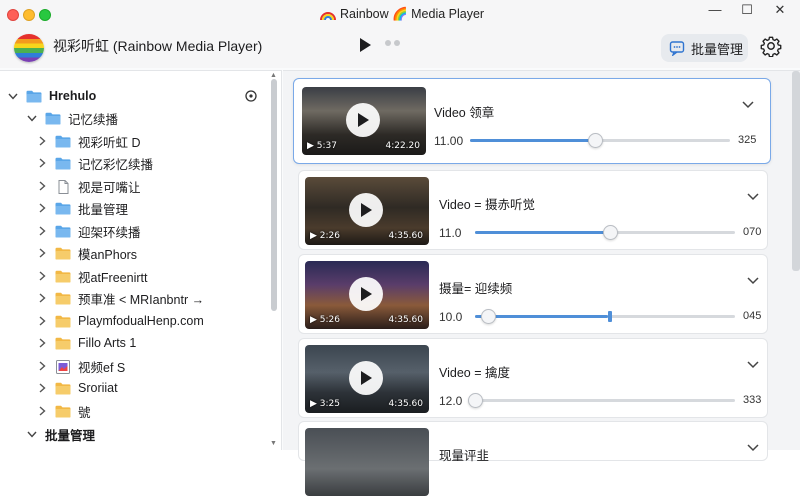  I want to click on batch-manage-button: 批量管理, so click(704, 48).